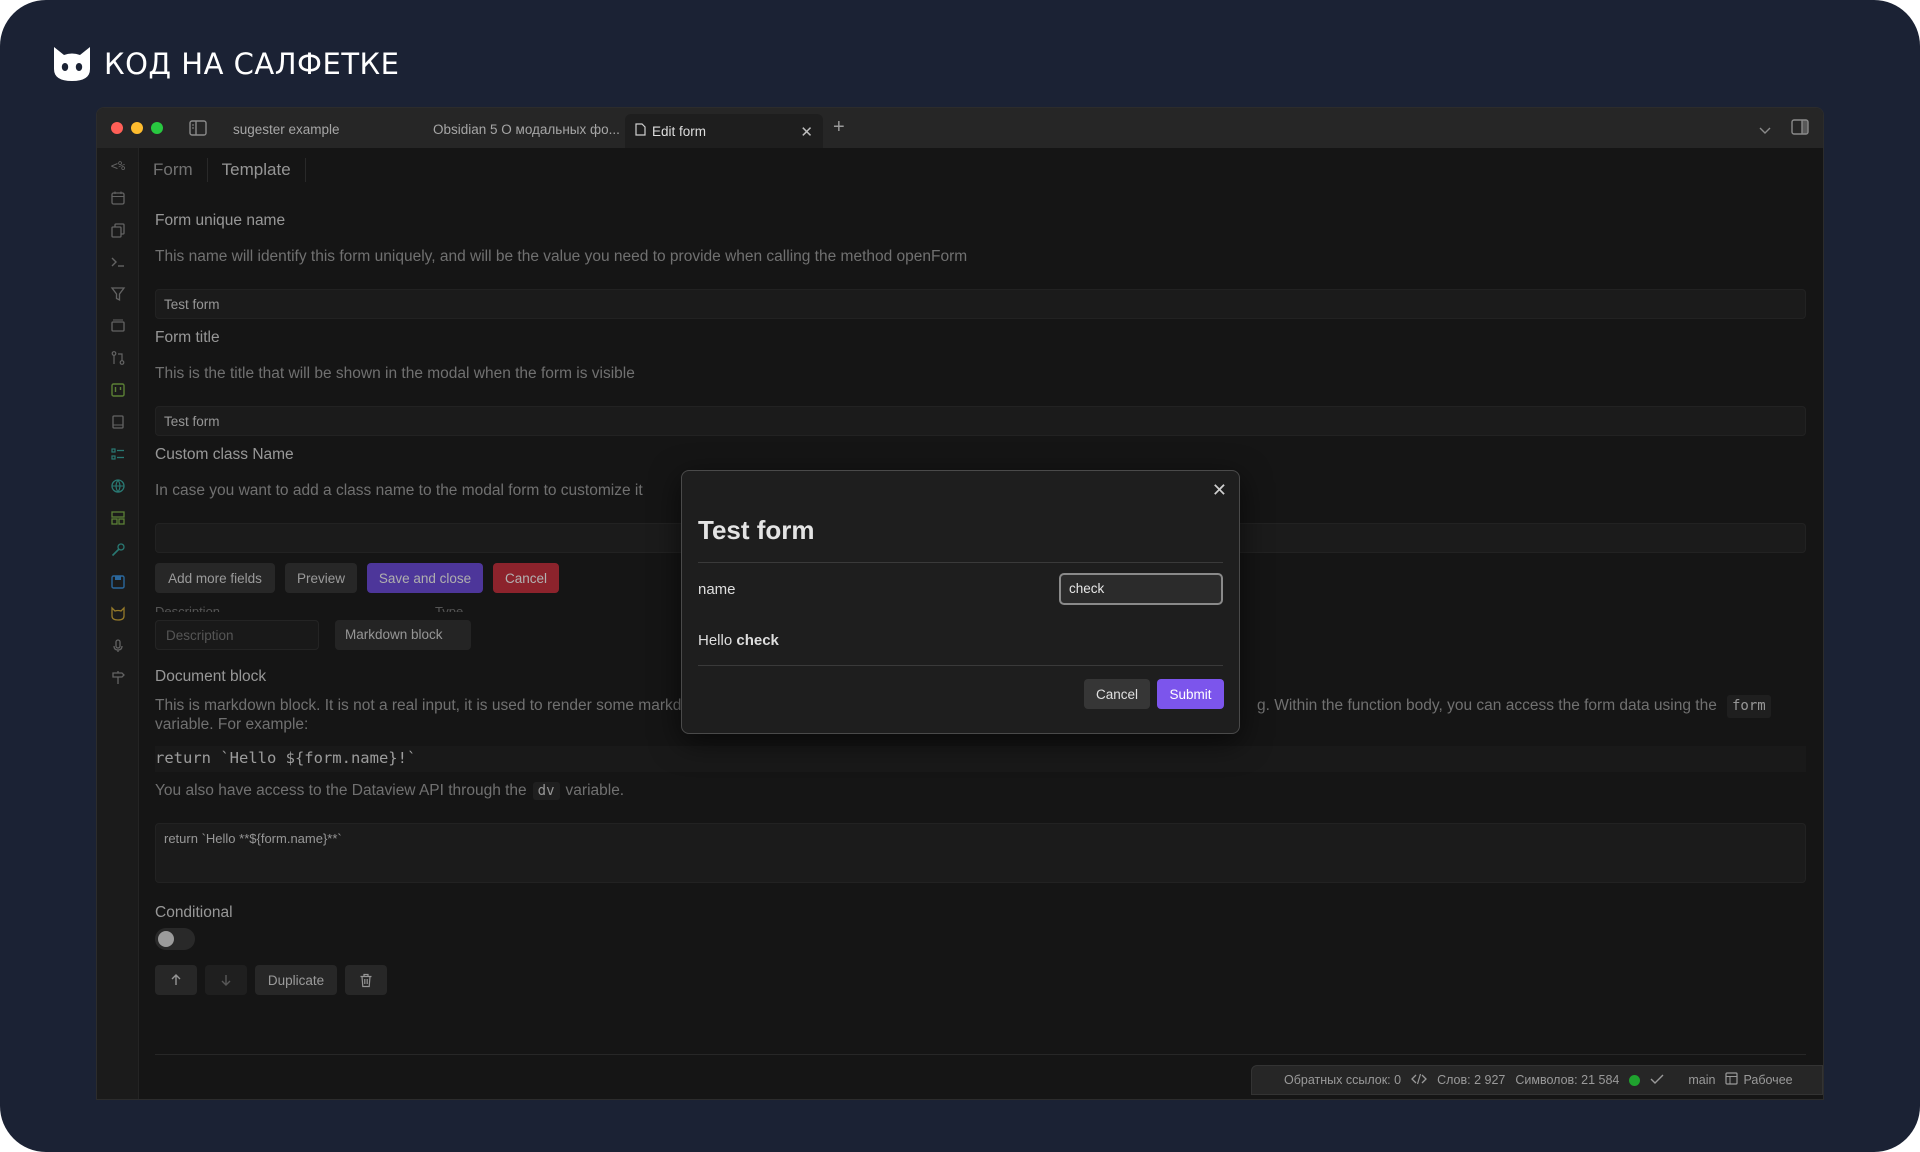 Image resolution: width=1920 pixels, height=1152 pixels. What do you see at coordinates (1767, 1080) in the screenshot?
I see `workspace-label: Рабочее` at bounding box center [1767, 1080].